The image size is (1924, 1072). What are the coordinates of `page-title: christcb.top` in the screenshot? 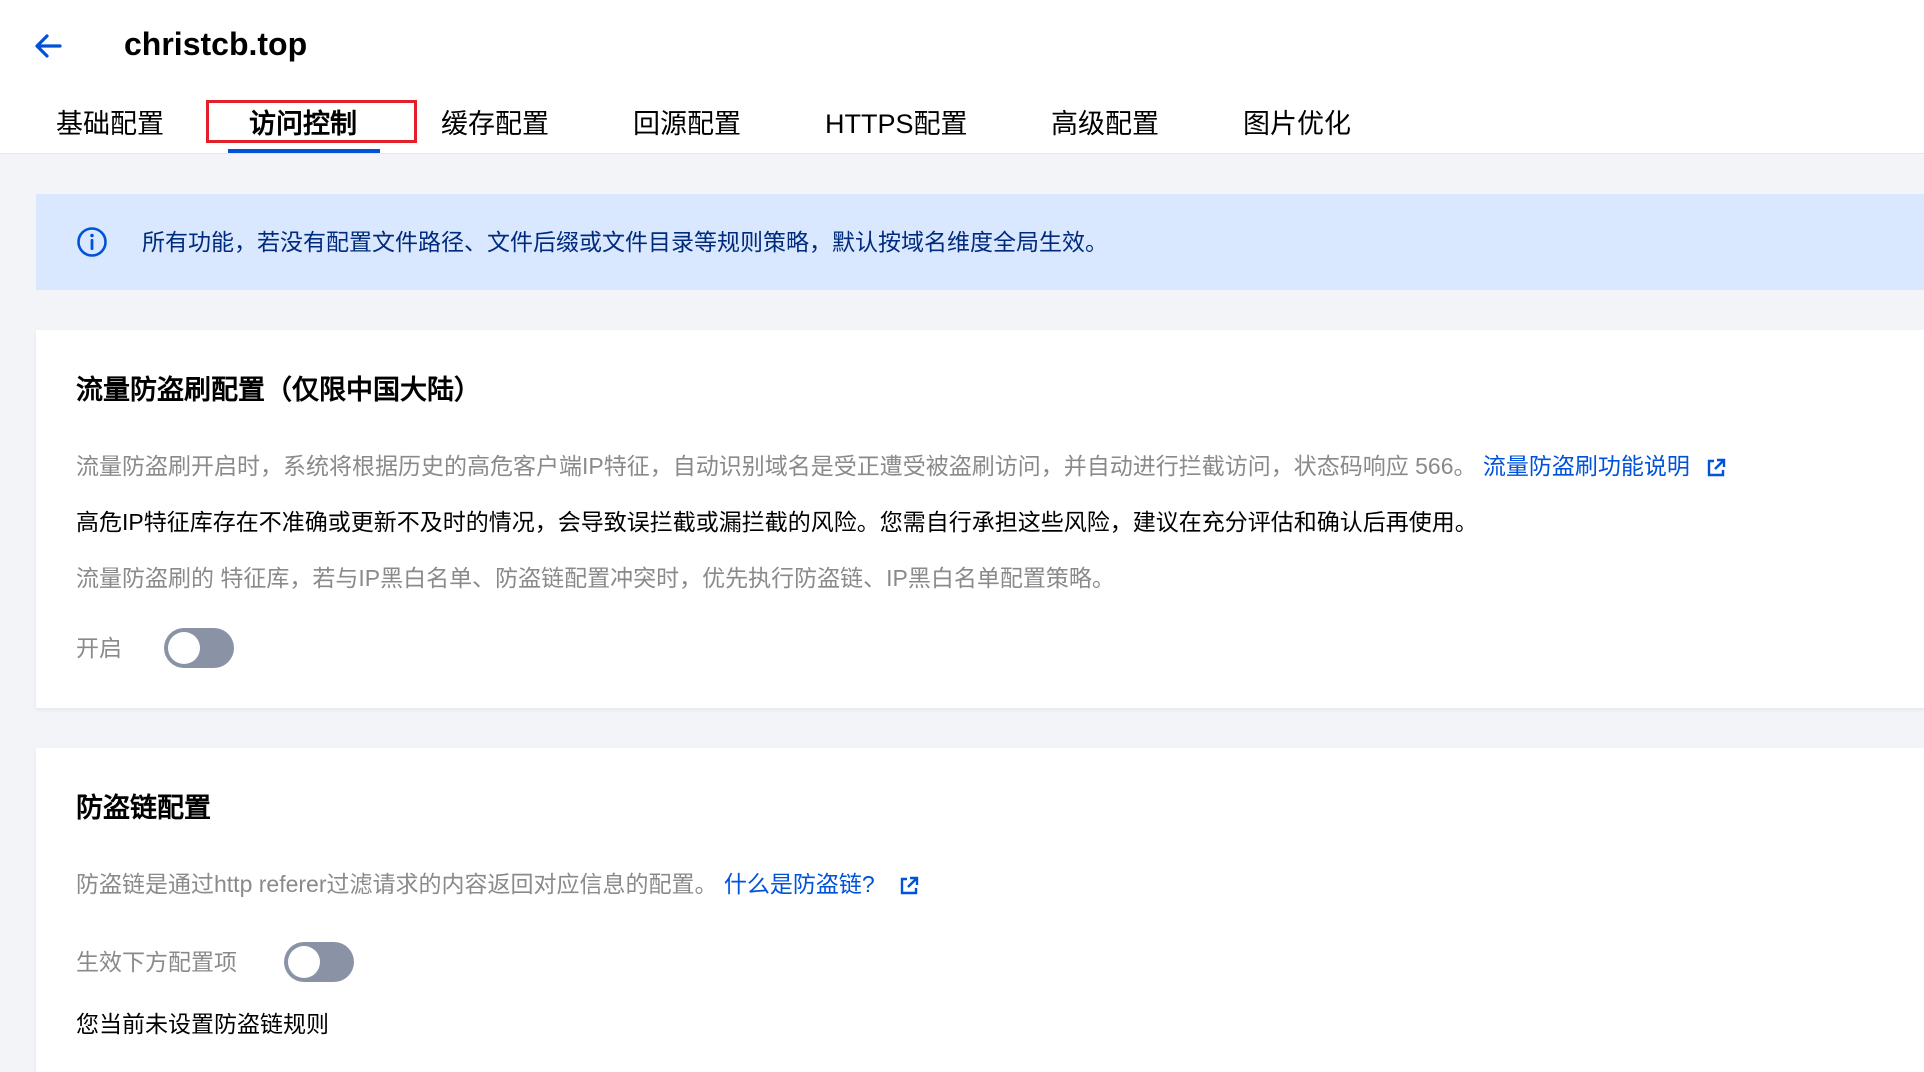 It's located at (216, 44).